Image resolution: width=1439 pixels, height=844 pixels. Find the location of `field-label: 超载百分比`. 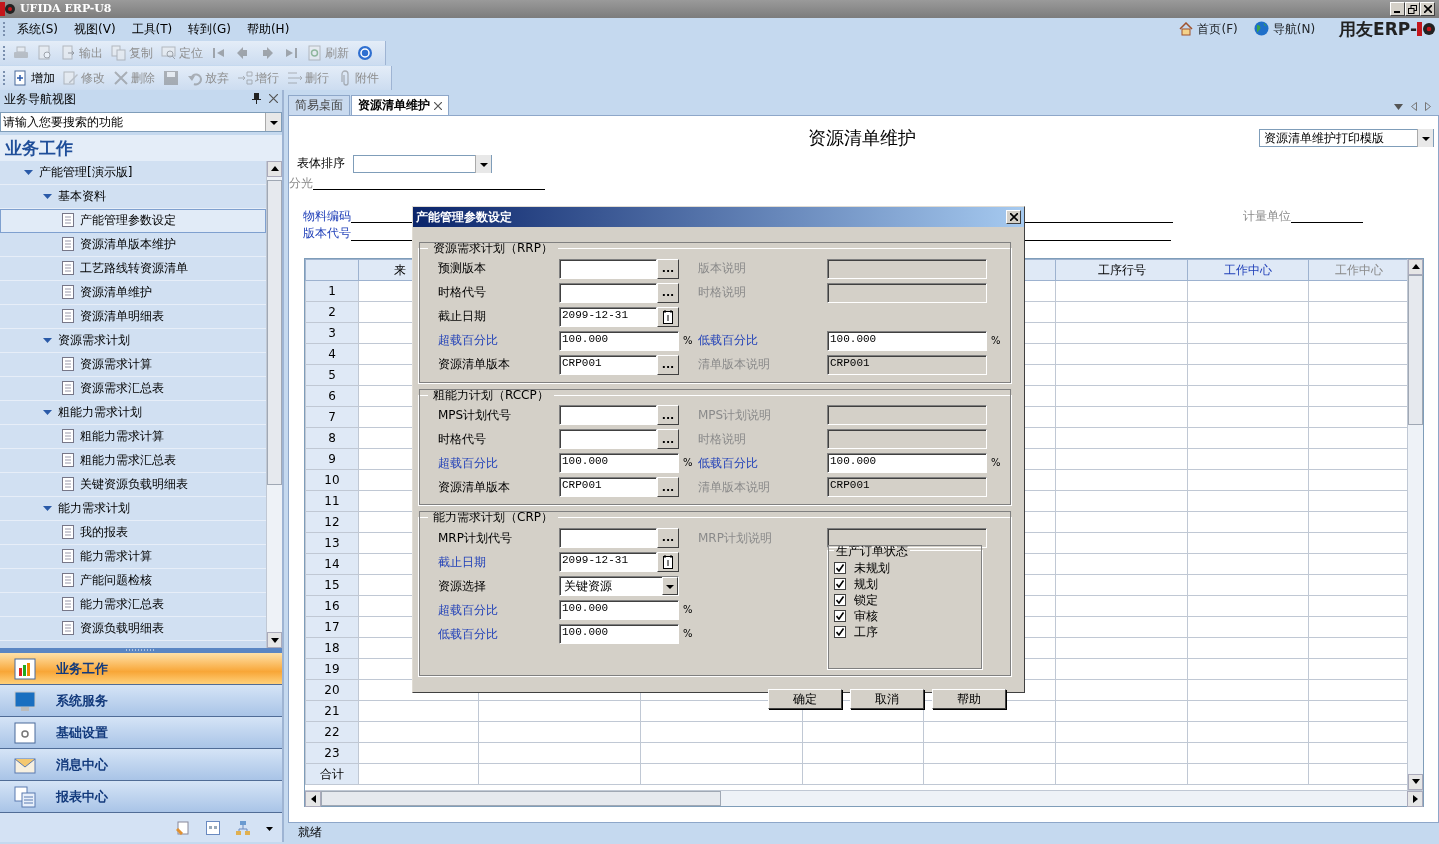

field-label: 超载百分比 is located at coordinates (468, 609).